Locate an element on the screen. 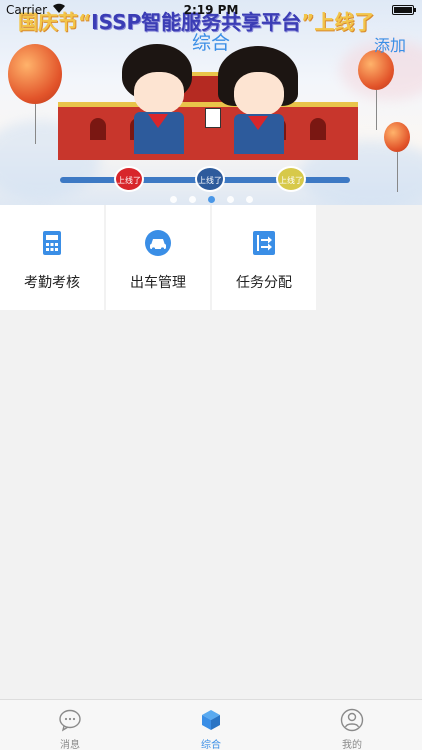 Image resolution: width=422 pixels, height=750 pixels. grid-item-attendance: 考勤考核 is located at coordinates (52, 257).